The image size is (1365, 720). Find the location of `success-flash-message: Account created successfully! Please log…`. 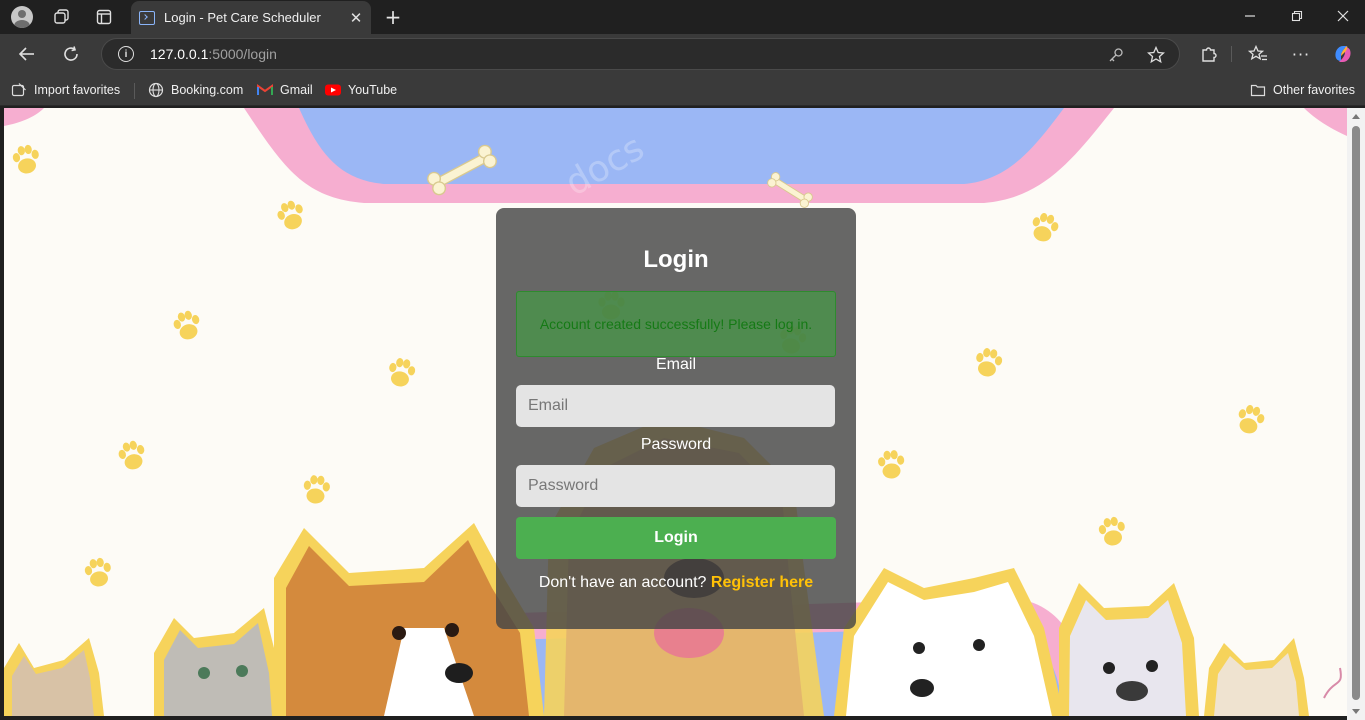

success-flash-message: Account created successfully! Please log… is located at coordinates (676, 324).